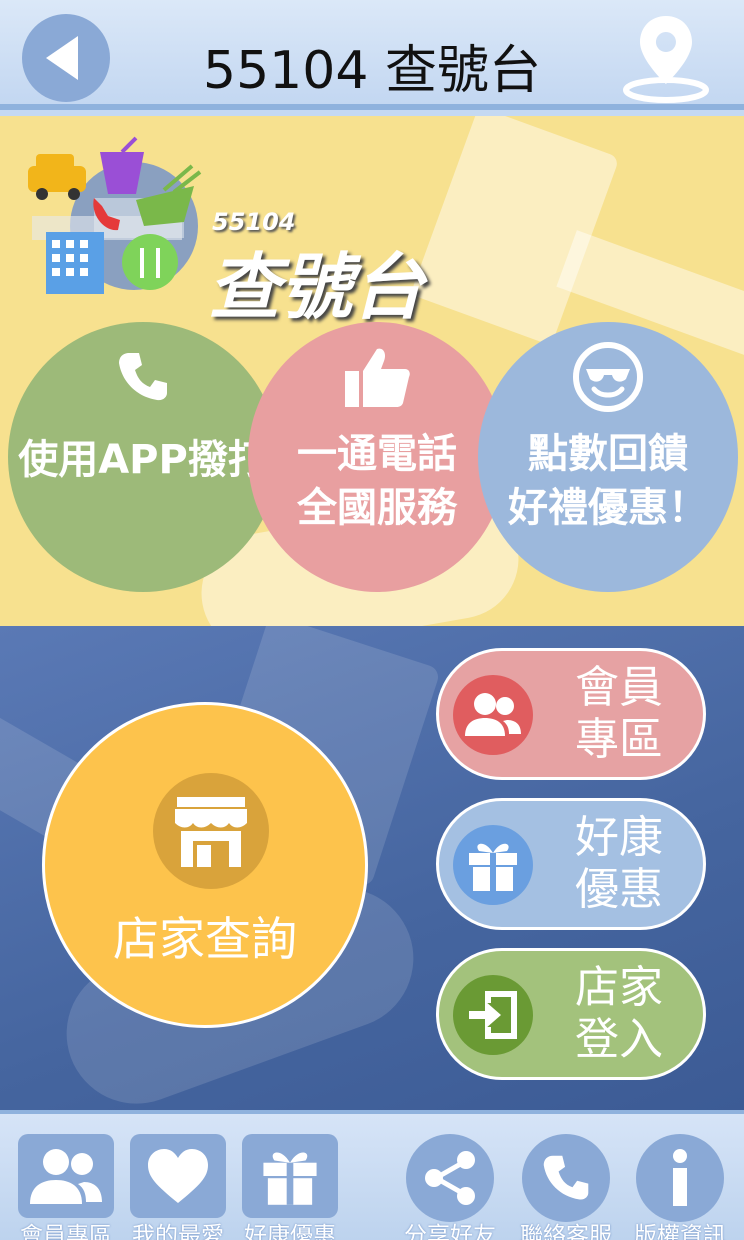 The height and width of the screenshot is (1240, 744). I want to click on thumbs-up-icon, so click(377, 377).